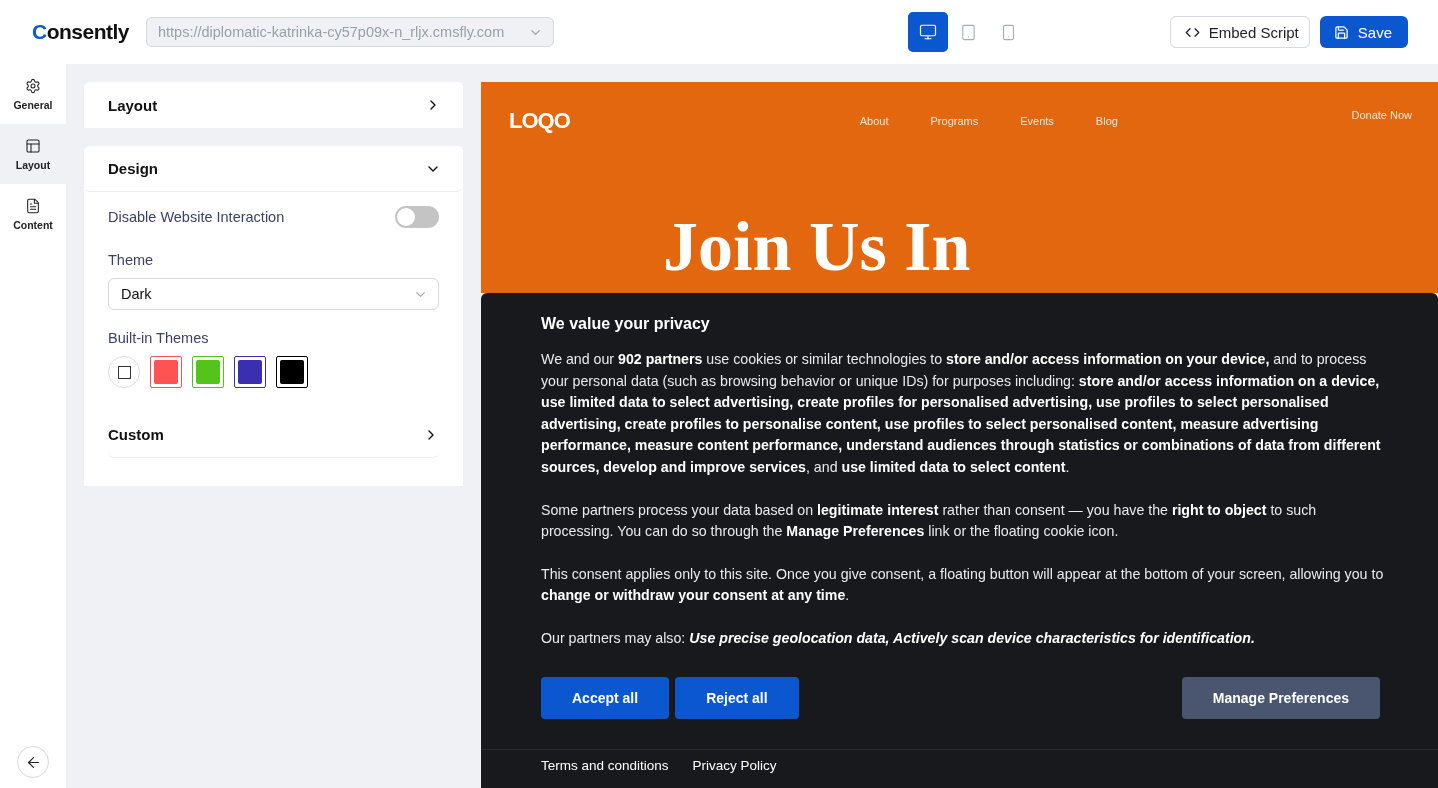 The height and width of the screenshot is (788, 1438). I want to click on banner-paragraph: Our partners may also: Use precise geolocation data, Actively scan device characteristics for identification., so click(898, 638).